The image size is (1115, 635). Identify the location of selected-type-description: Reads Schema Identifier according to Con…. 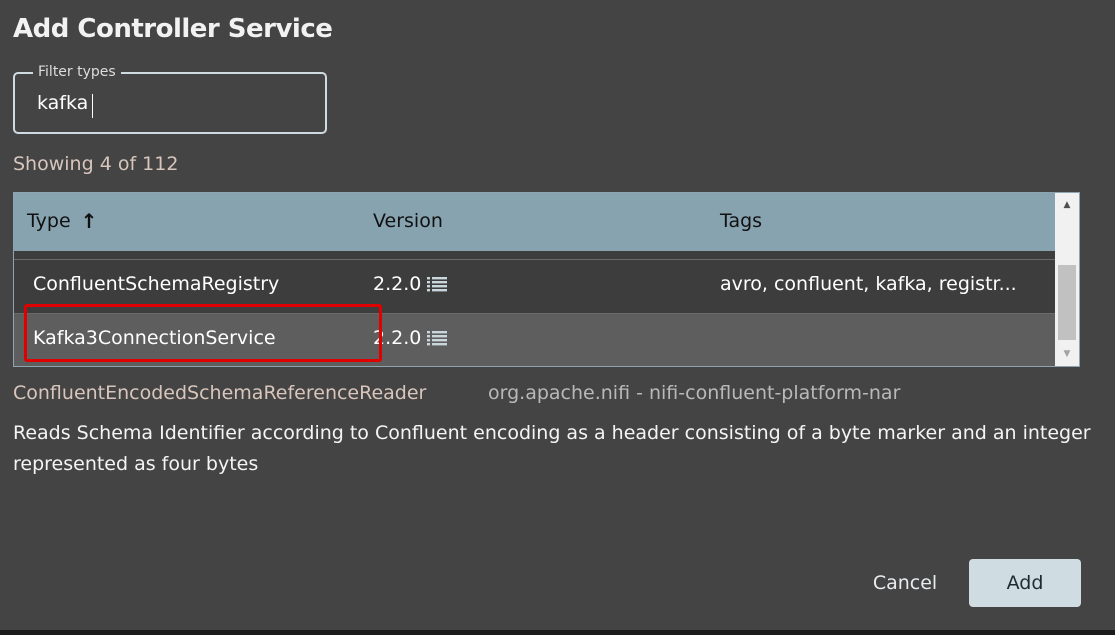
(552, 448).